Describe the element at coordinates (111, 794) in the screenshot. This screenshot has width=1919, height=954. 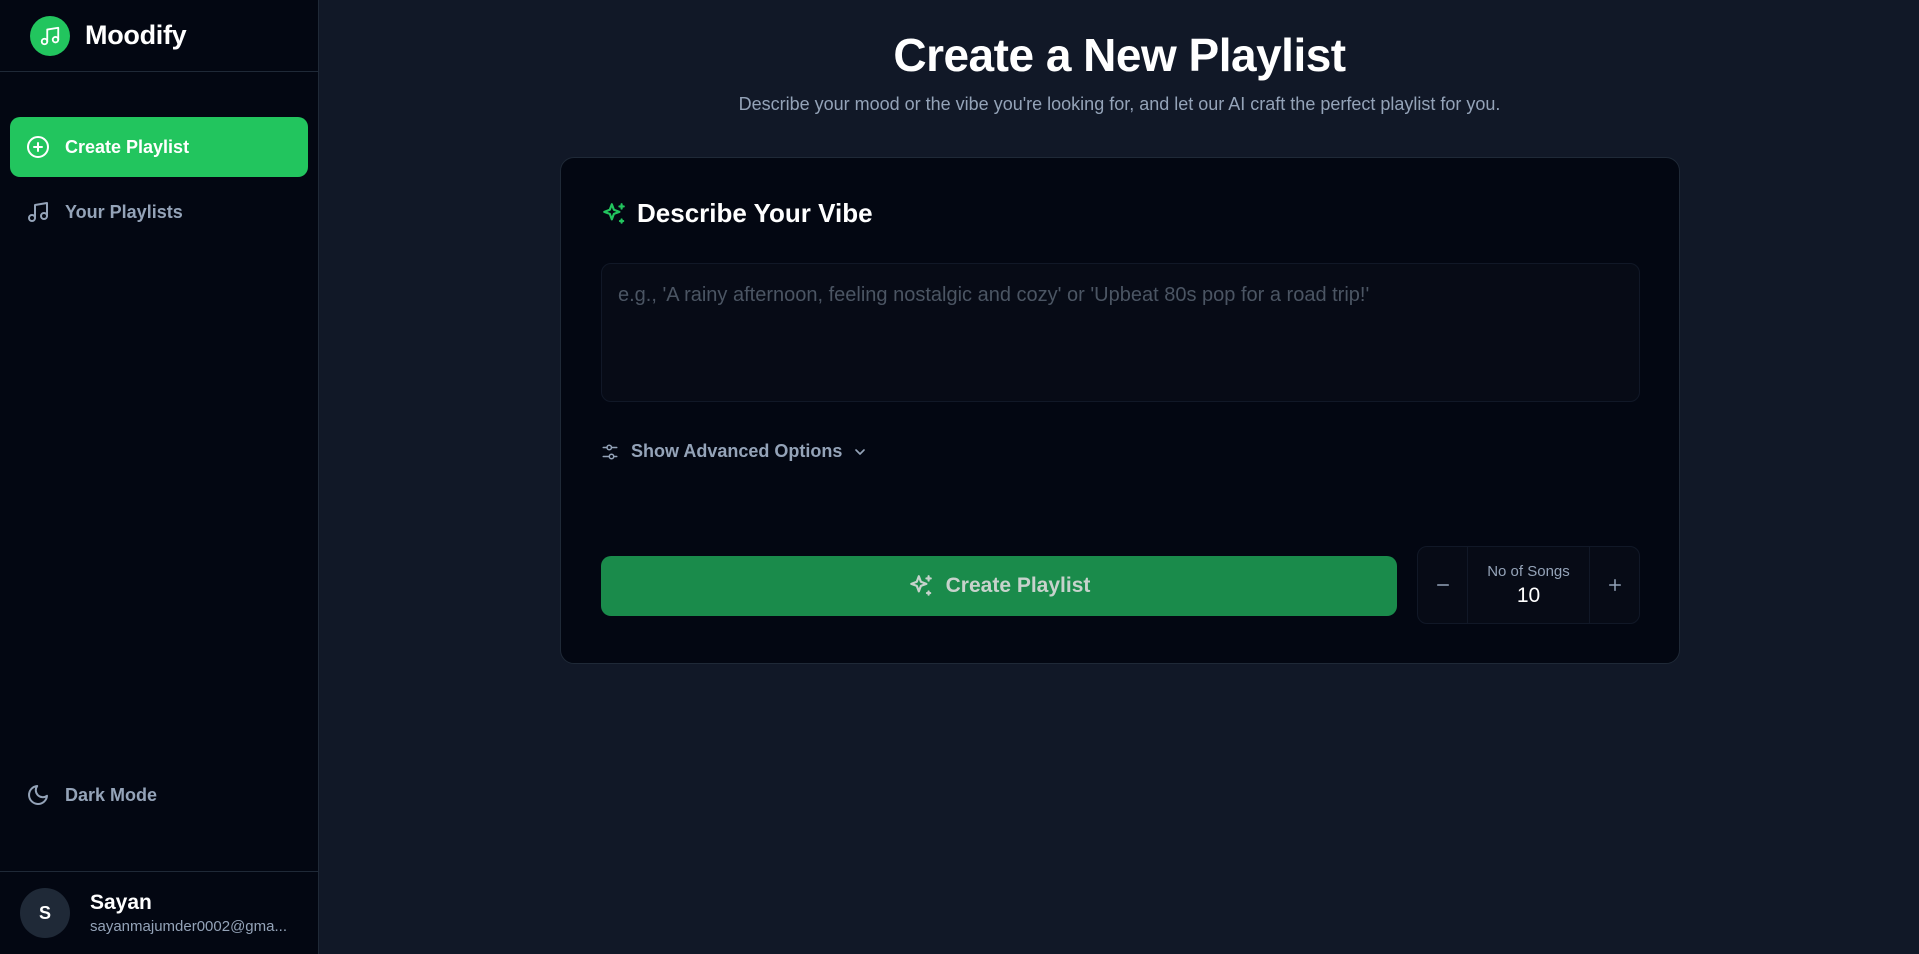
I see `dark-mode-label: Dark Mode` at that location.